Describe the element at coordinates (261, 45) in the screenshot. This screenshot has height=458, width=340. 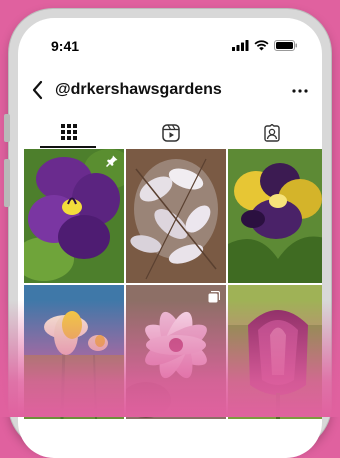
I see `wifi-icon` at that location.